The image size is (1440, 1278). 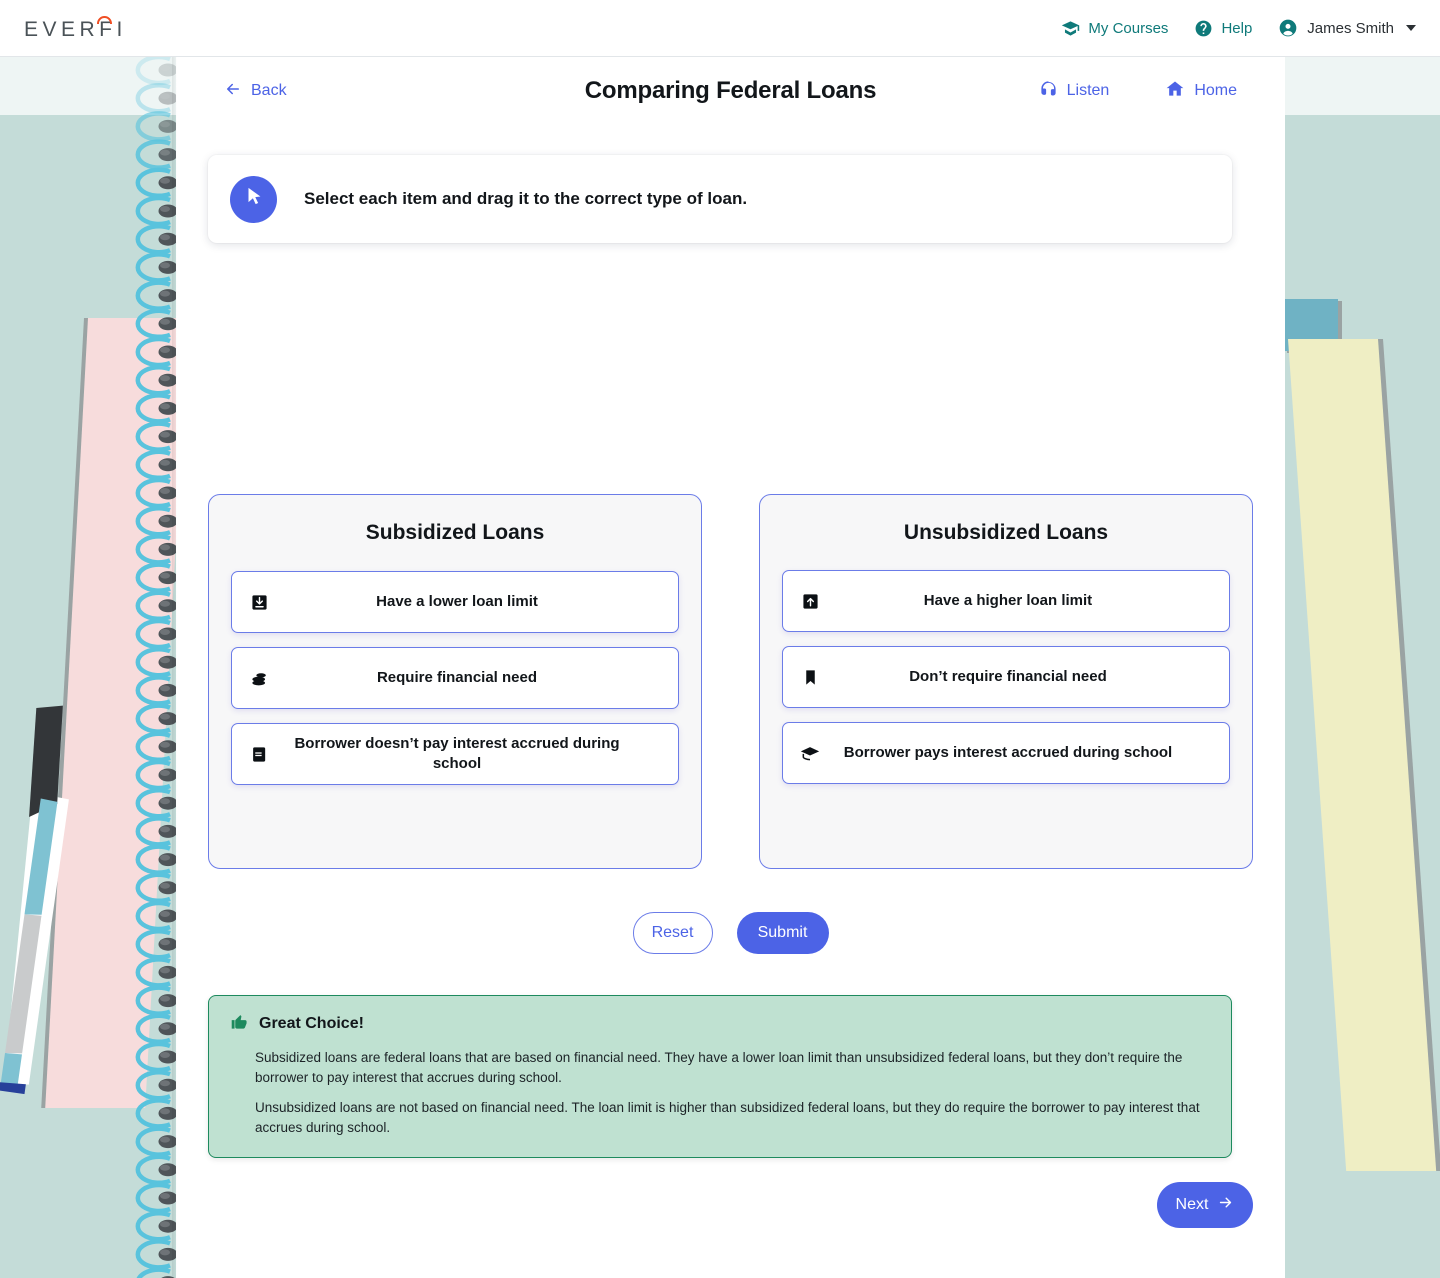 I want to click on coins-icon, so click(x=259, y=678).